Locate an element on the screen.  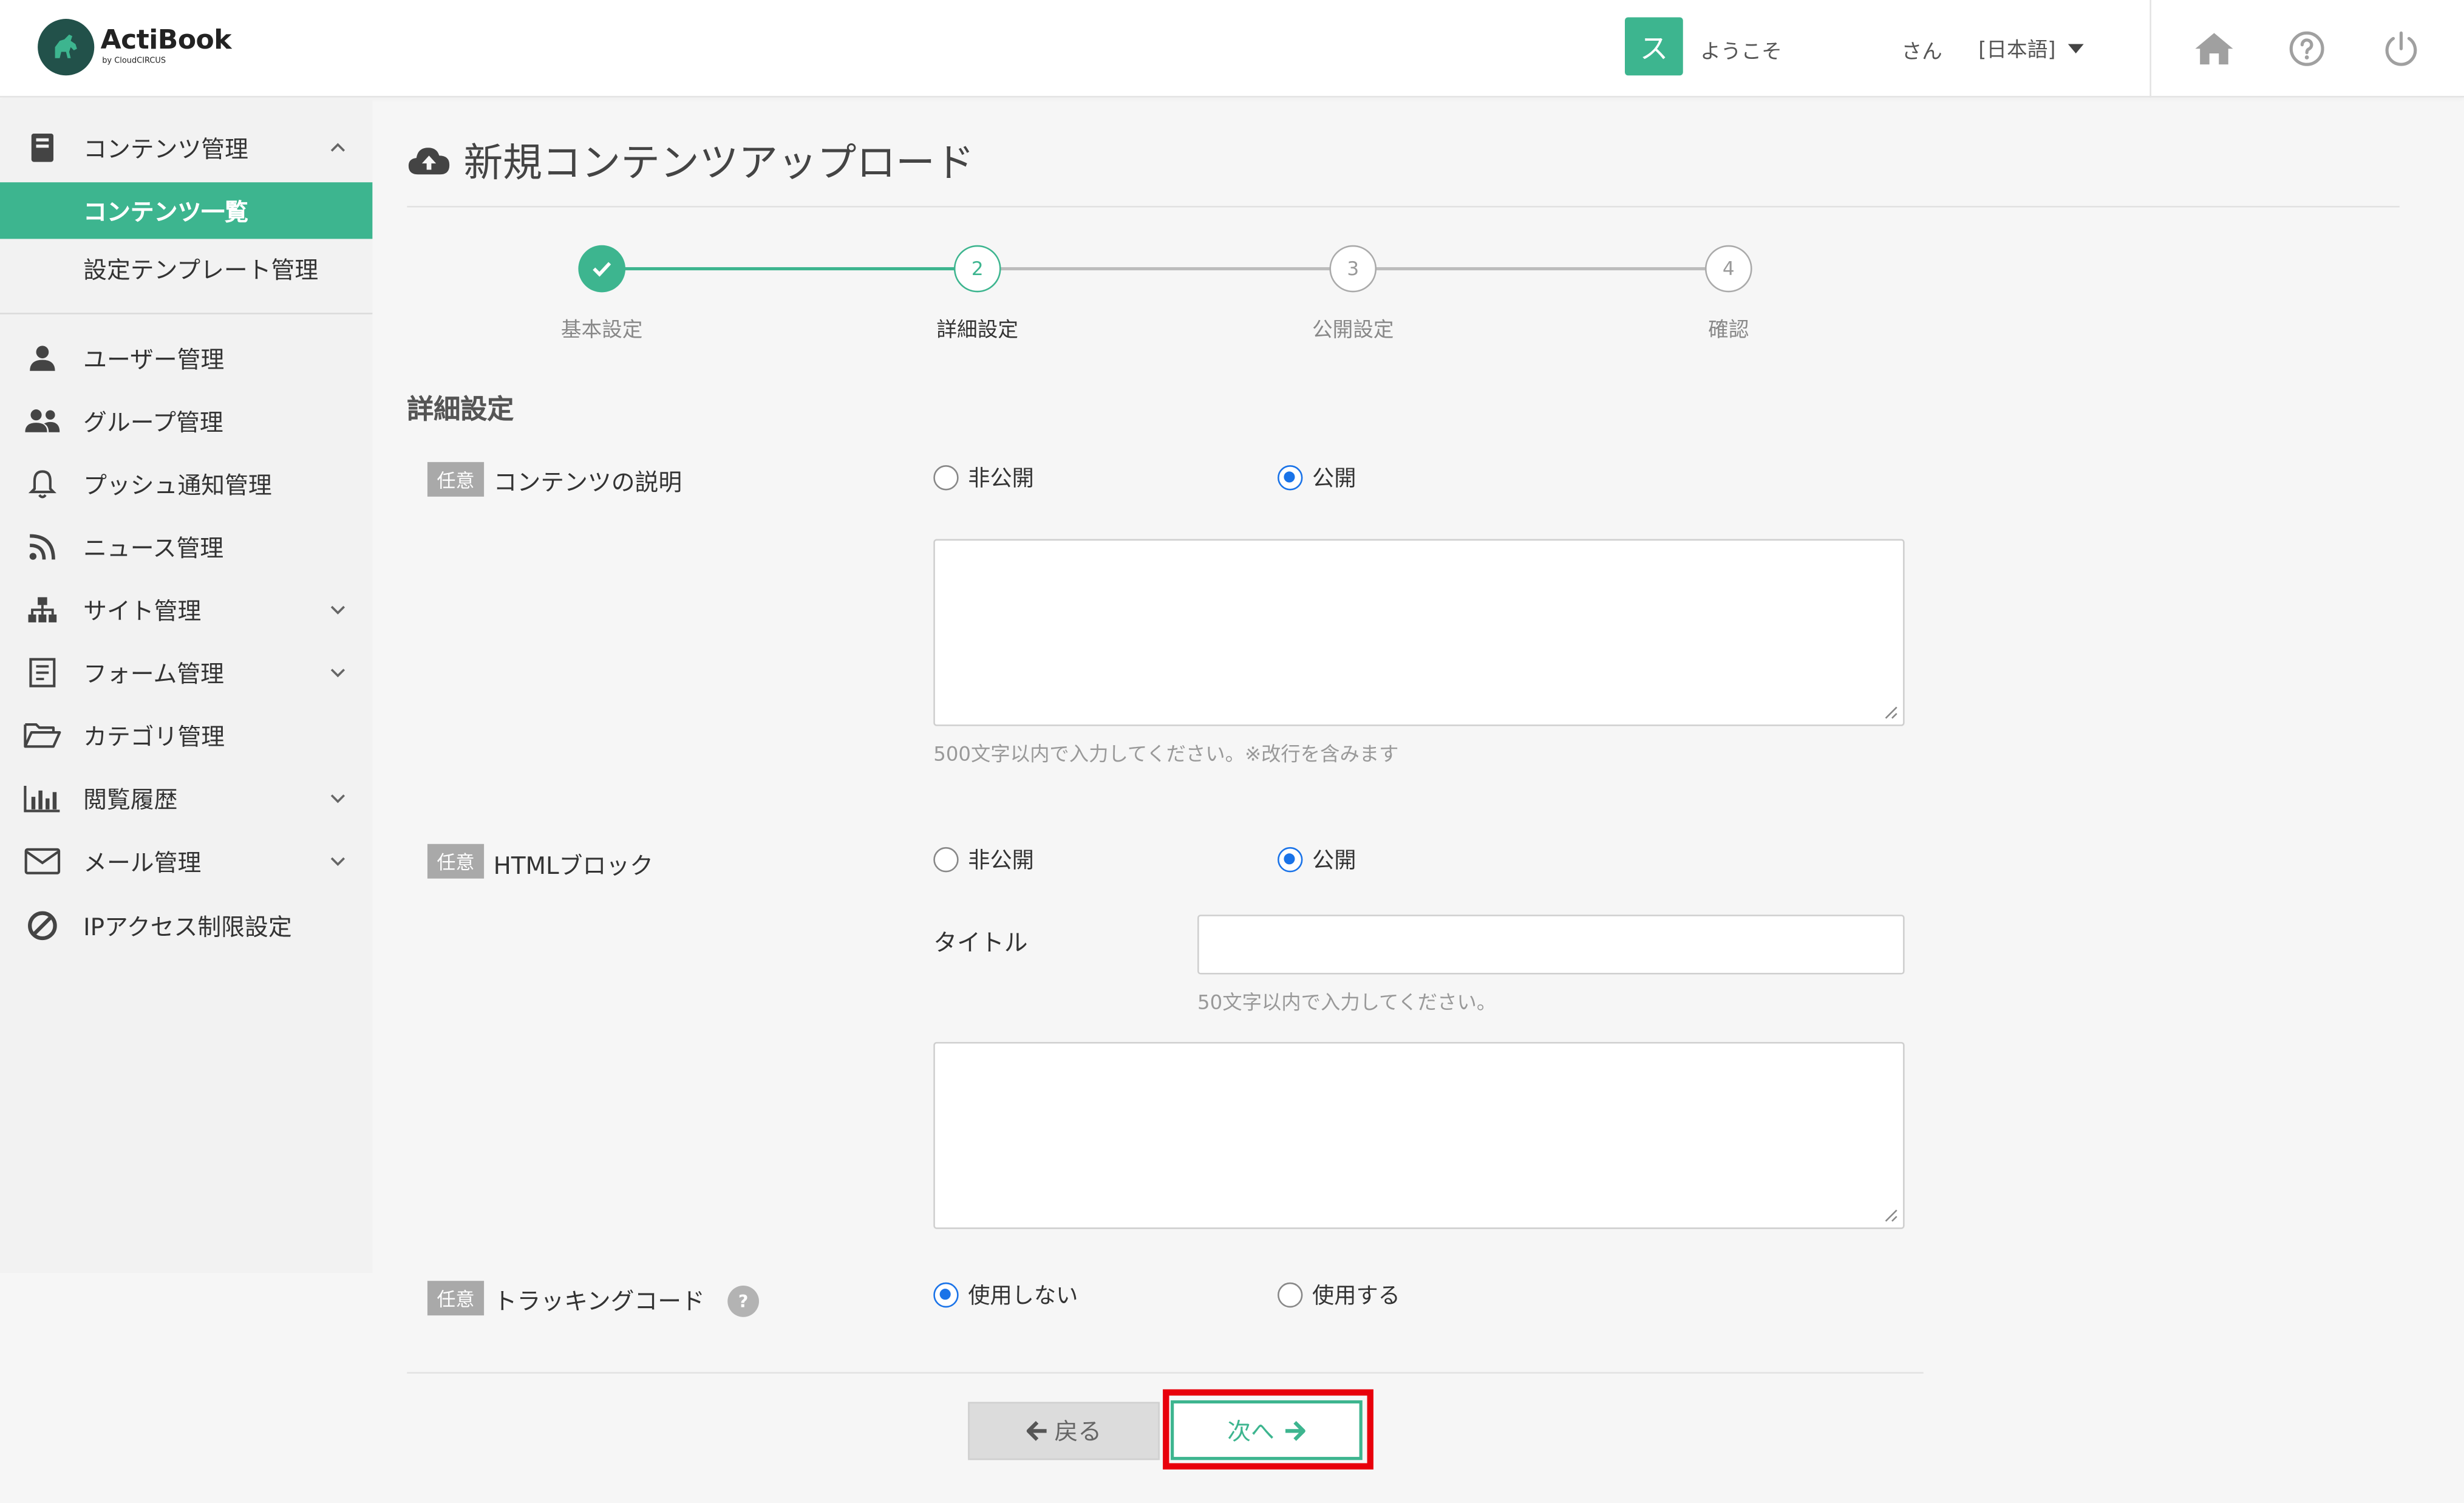
language-selector: [日本語] is located at coordinates (2031, 48).